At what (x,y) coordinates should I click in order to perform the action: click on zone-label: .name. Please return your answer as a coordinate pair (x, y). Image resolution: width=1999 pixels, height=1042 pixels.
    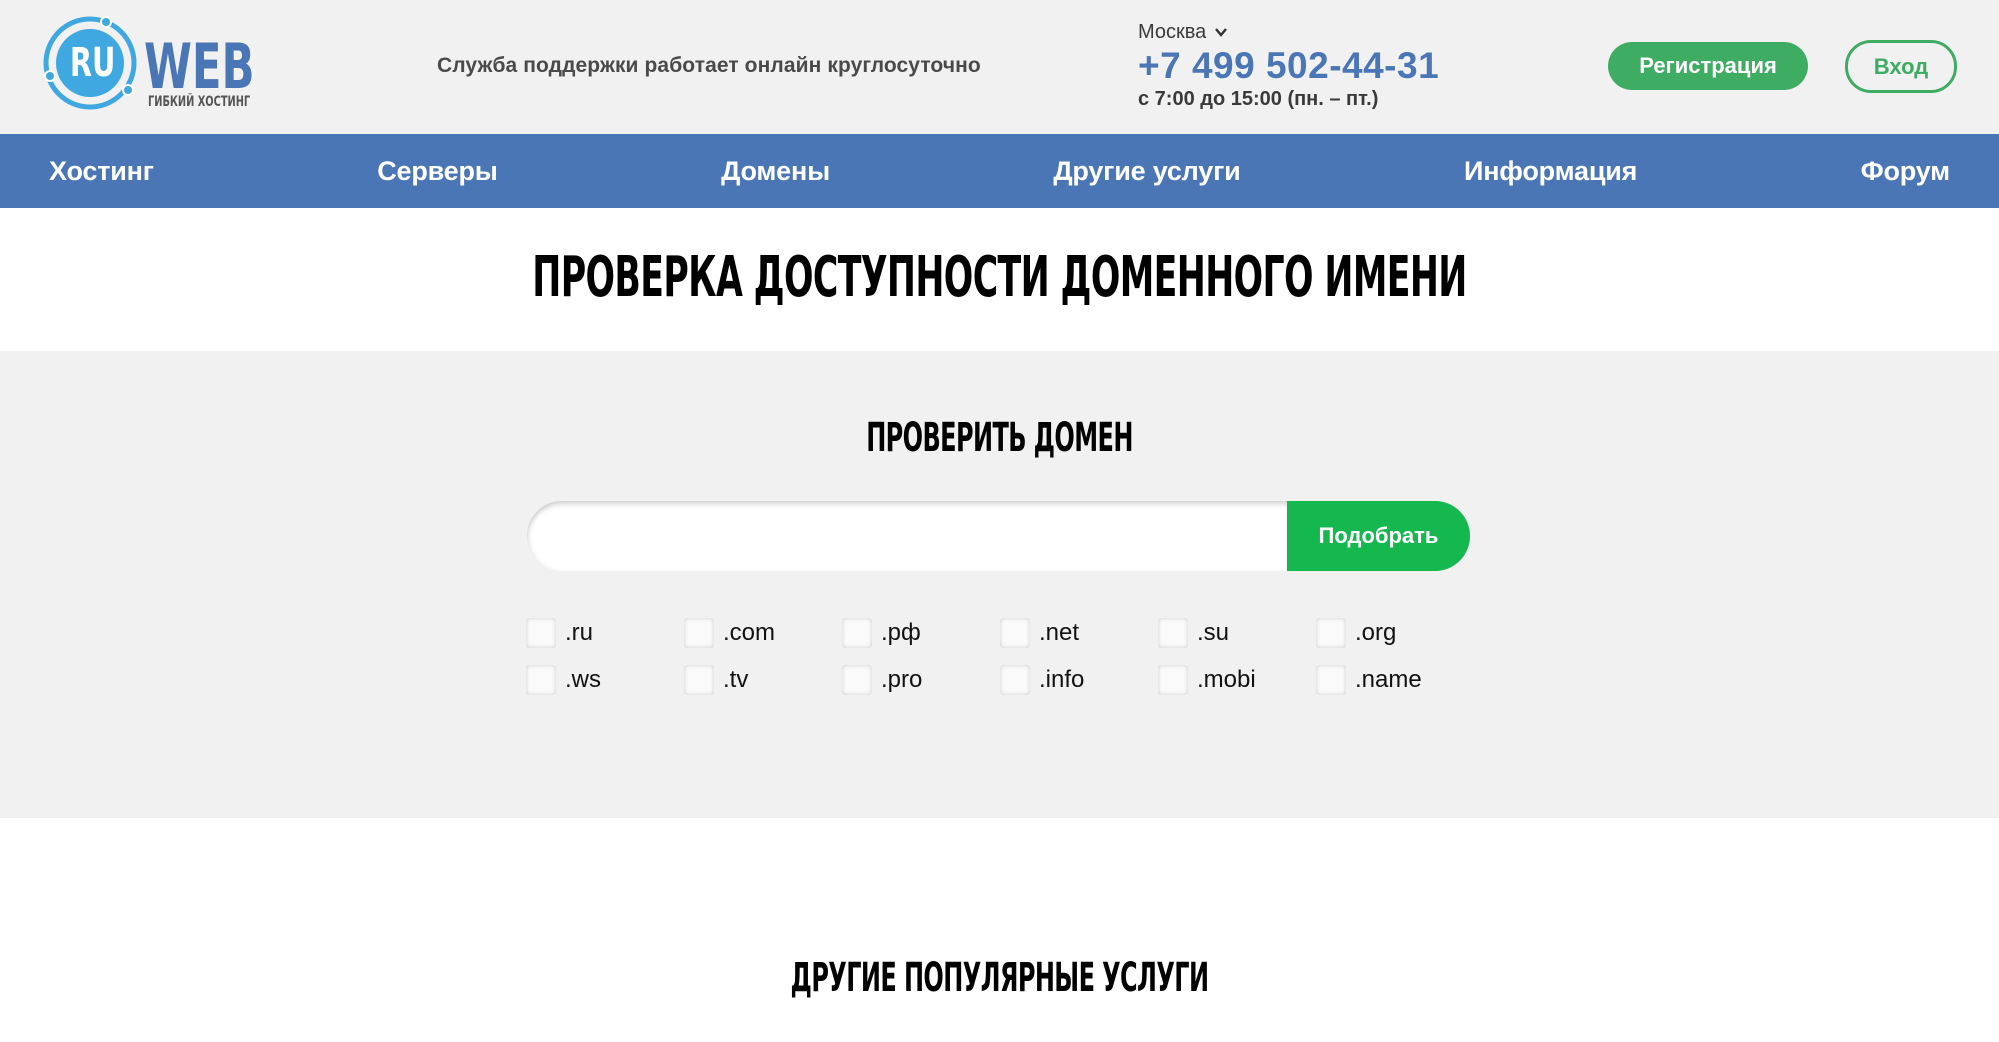
    Looking at the image, I should click on (1388, 679).